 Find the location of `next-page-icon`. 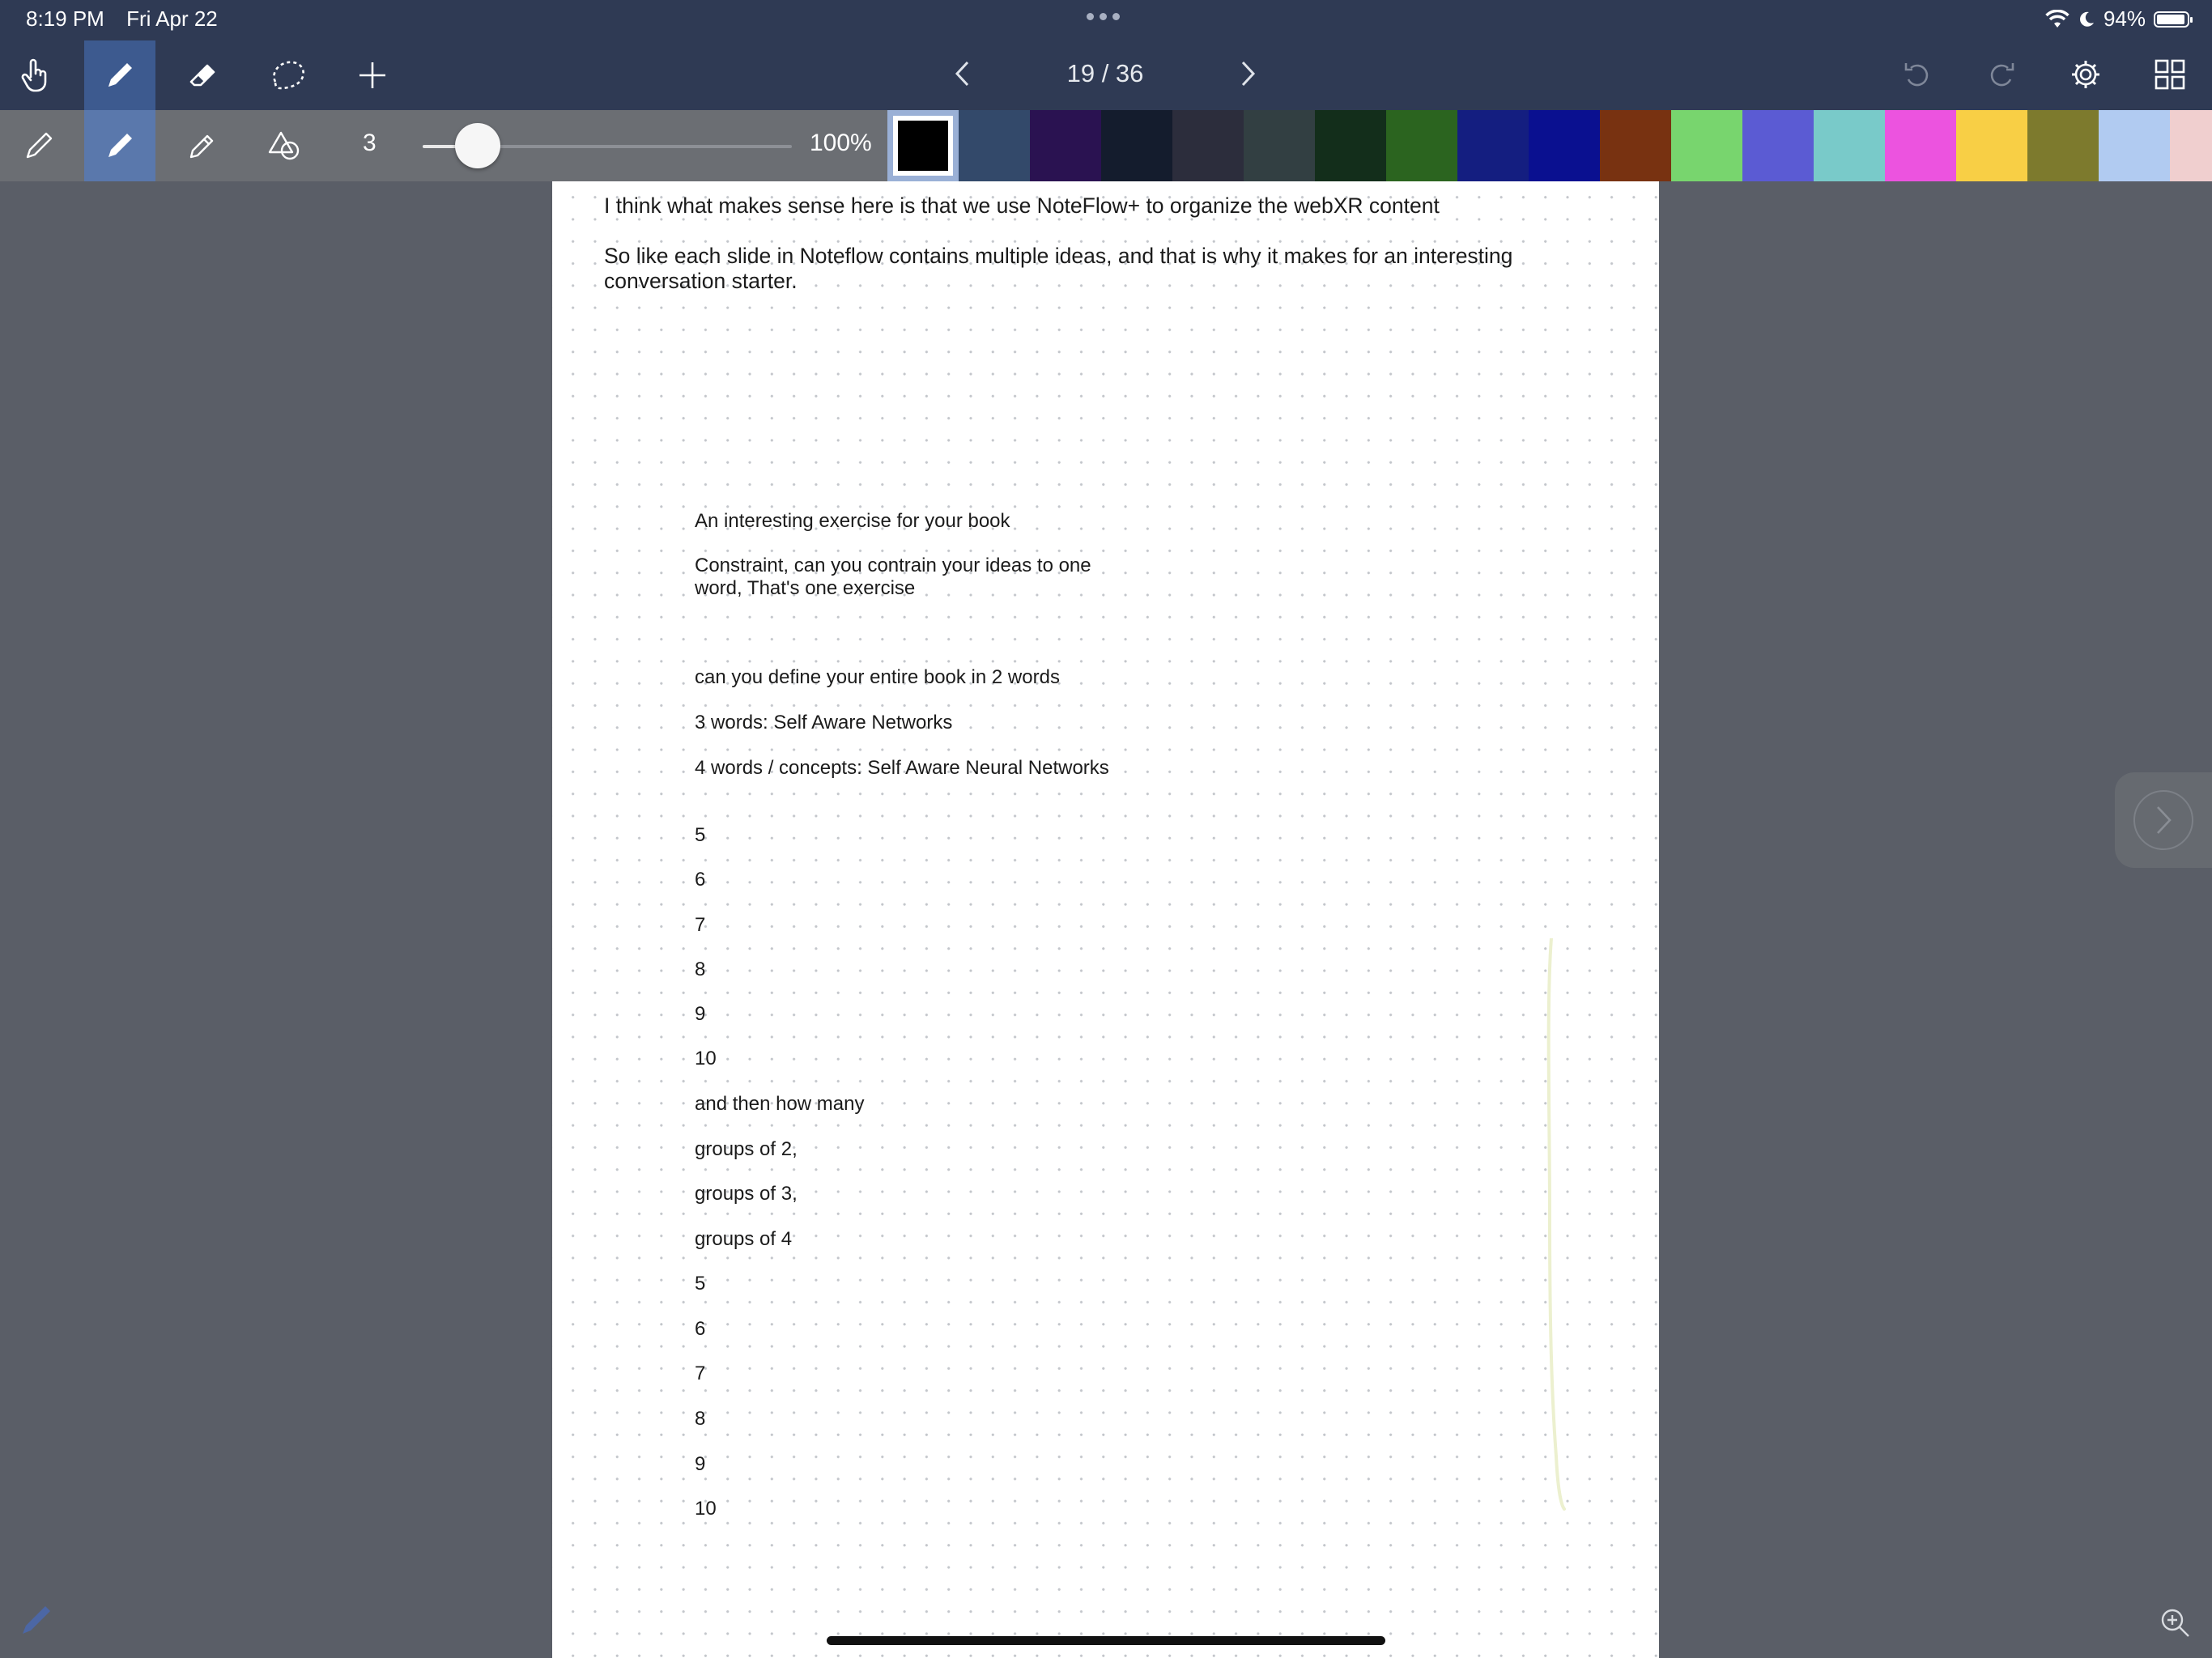

next-page-icon is located at coordinates (1247, 73).